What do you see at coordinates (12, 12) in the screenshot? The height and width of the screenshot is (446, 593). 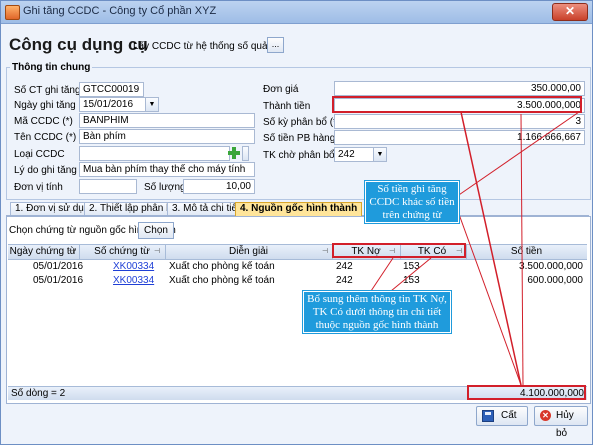 I see `app-icon` at bounding box center [12, 12].